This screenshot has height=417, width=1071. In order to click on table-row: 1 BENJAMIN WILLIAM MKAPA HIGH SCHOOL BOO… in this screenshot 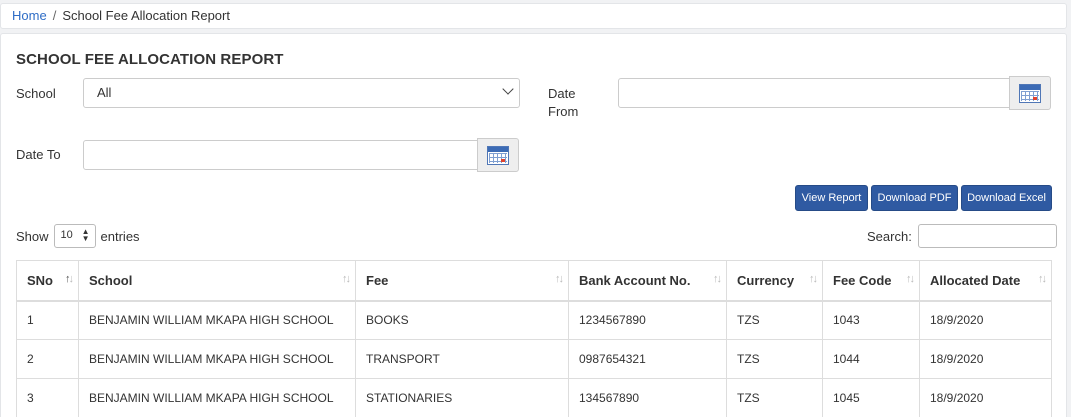, I will do `click(534, 320)`.